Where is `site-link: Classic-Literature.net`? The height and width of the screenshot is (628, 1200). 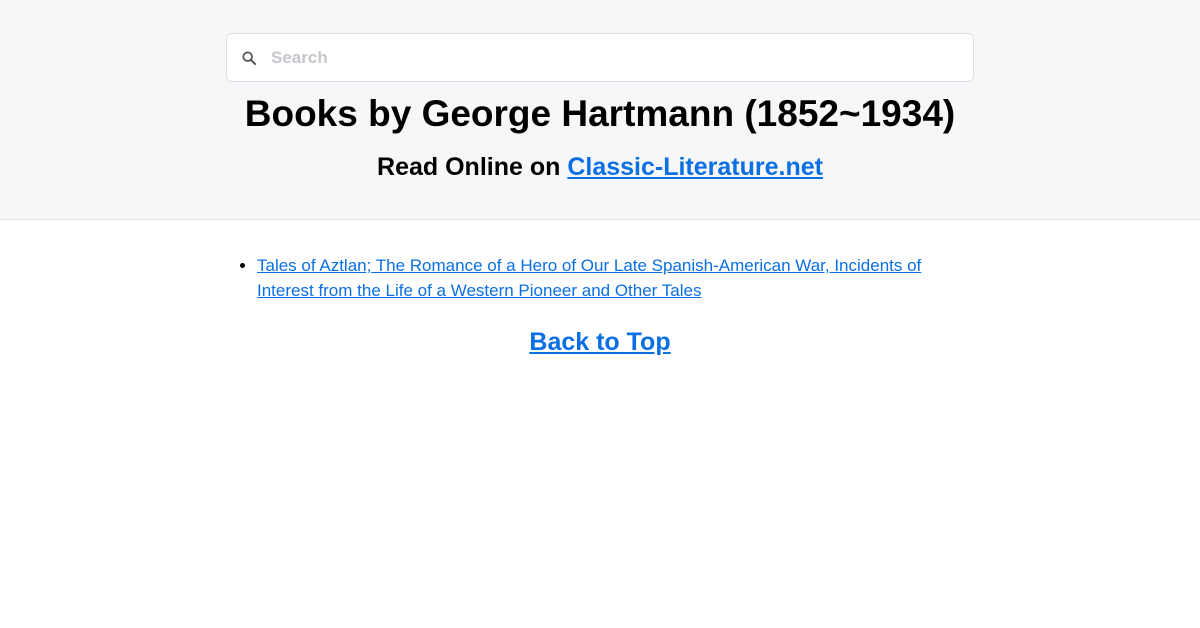 site-link: Classic-Literature.net is located at coordinates (695, 167).